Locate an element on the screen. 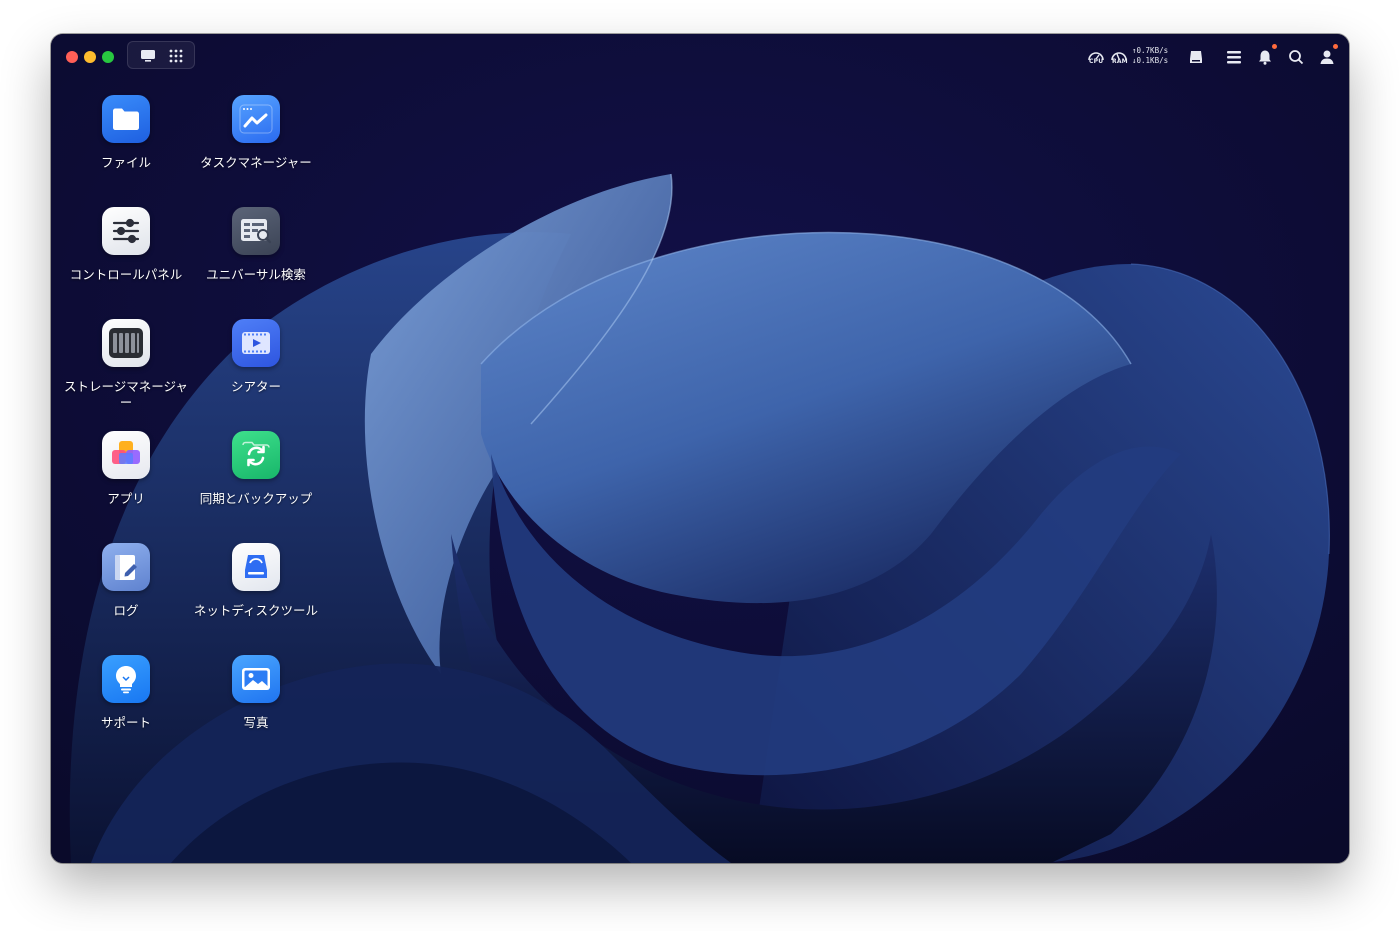 The height and width of the screenshot is (931, 1400). search-icon is located at coordinates (1296, 57).